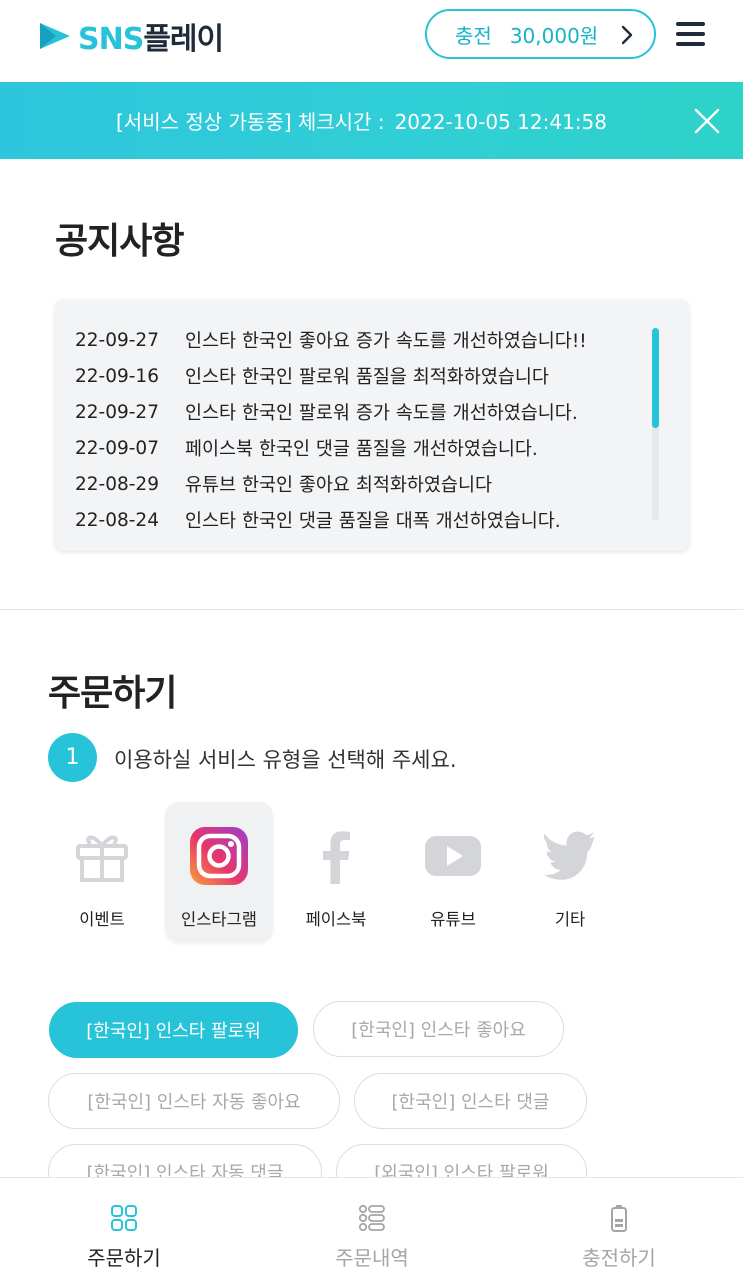  I want to click on step-instruction: 이용하실 서비스 유형을 선택해 주세요., so click(285, 760).